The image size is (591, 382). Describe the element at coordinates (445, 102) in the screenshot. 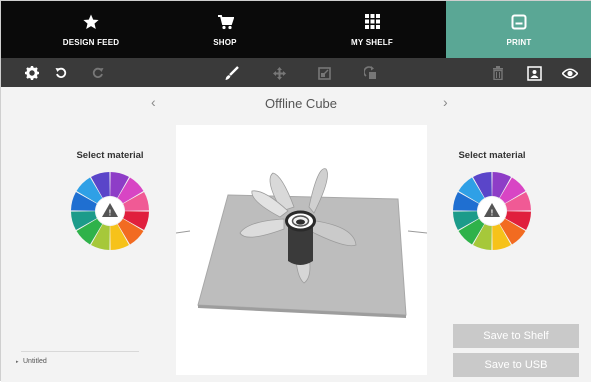

I see `next-model-arrow: ›` at that location.